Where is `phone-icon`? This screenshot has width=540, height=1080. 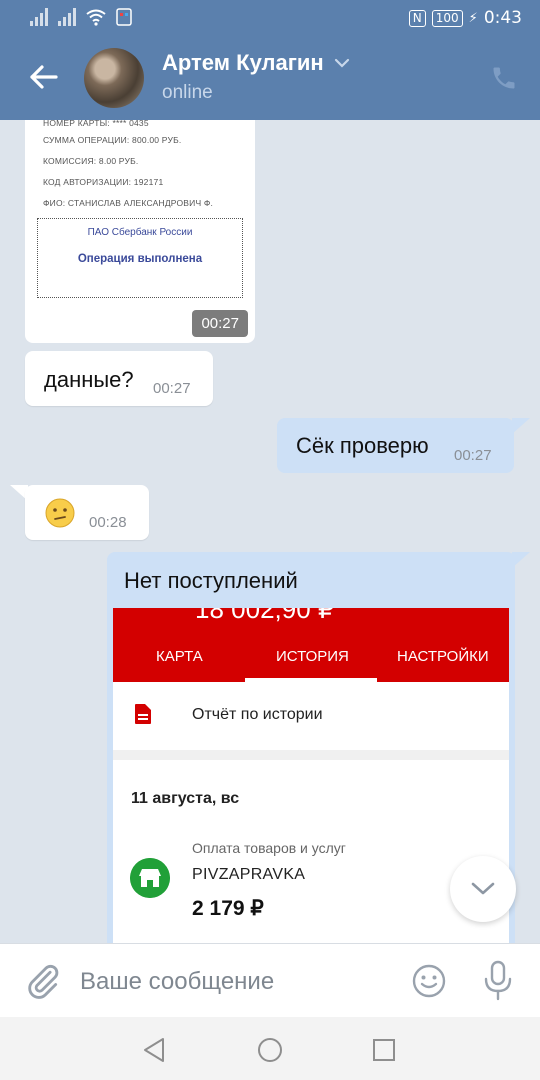
phone-icon is located at coordinates (504, 78).